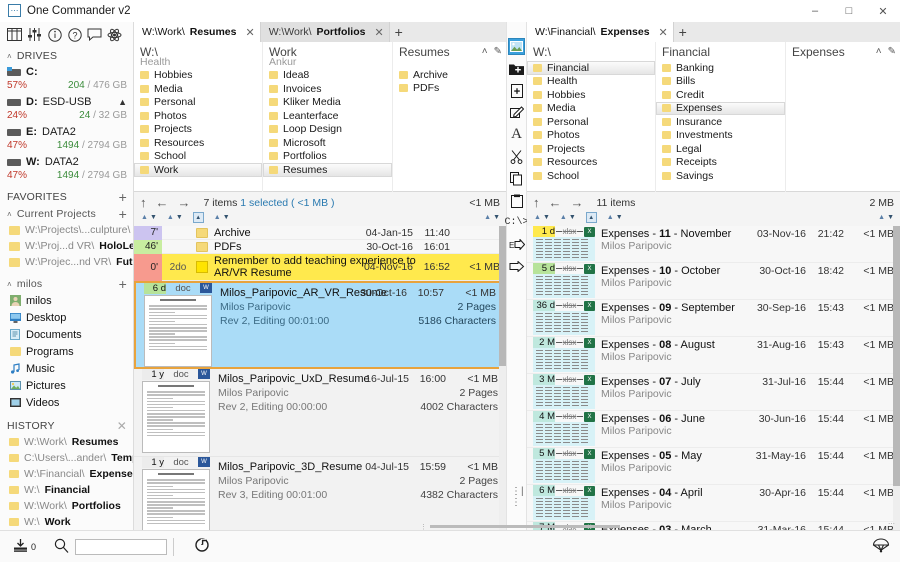 This screenshot has height=562, width=900. Describe the element at coordinates (516, 46) in the screenshot. I see `image-preview-icon` at that location.